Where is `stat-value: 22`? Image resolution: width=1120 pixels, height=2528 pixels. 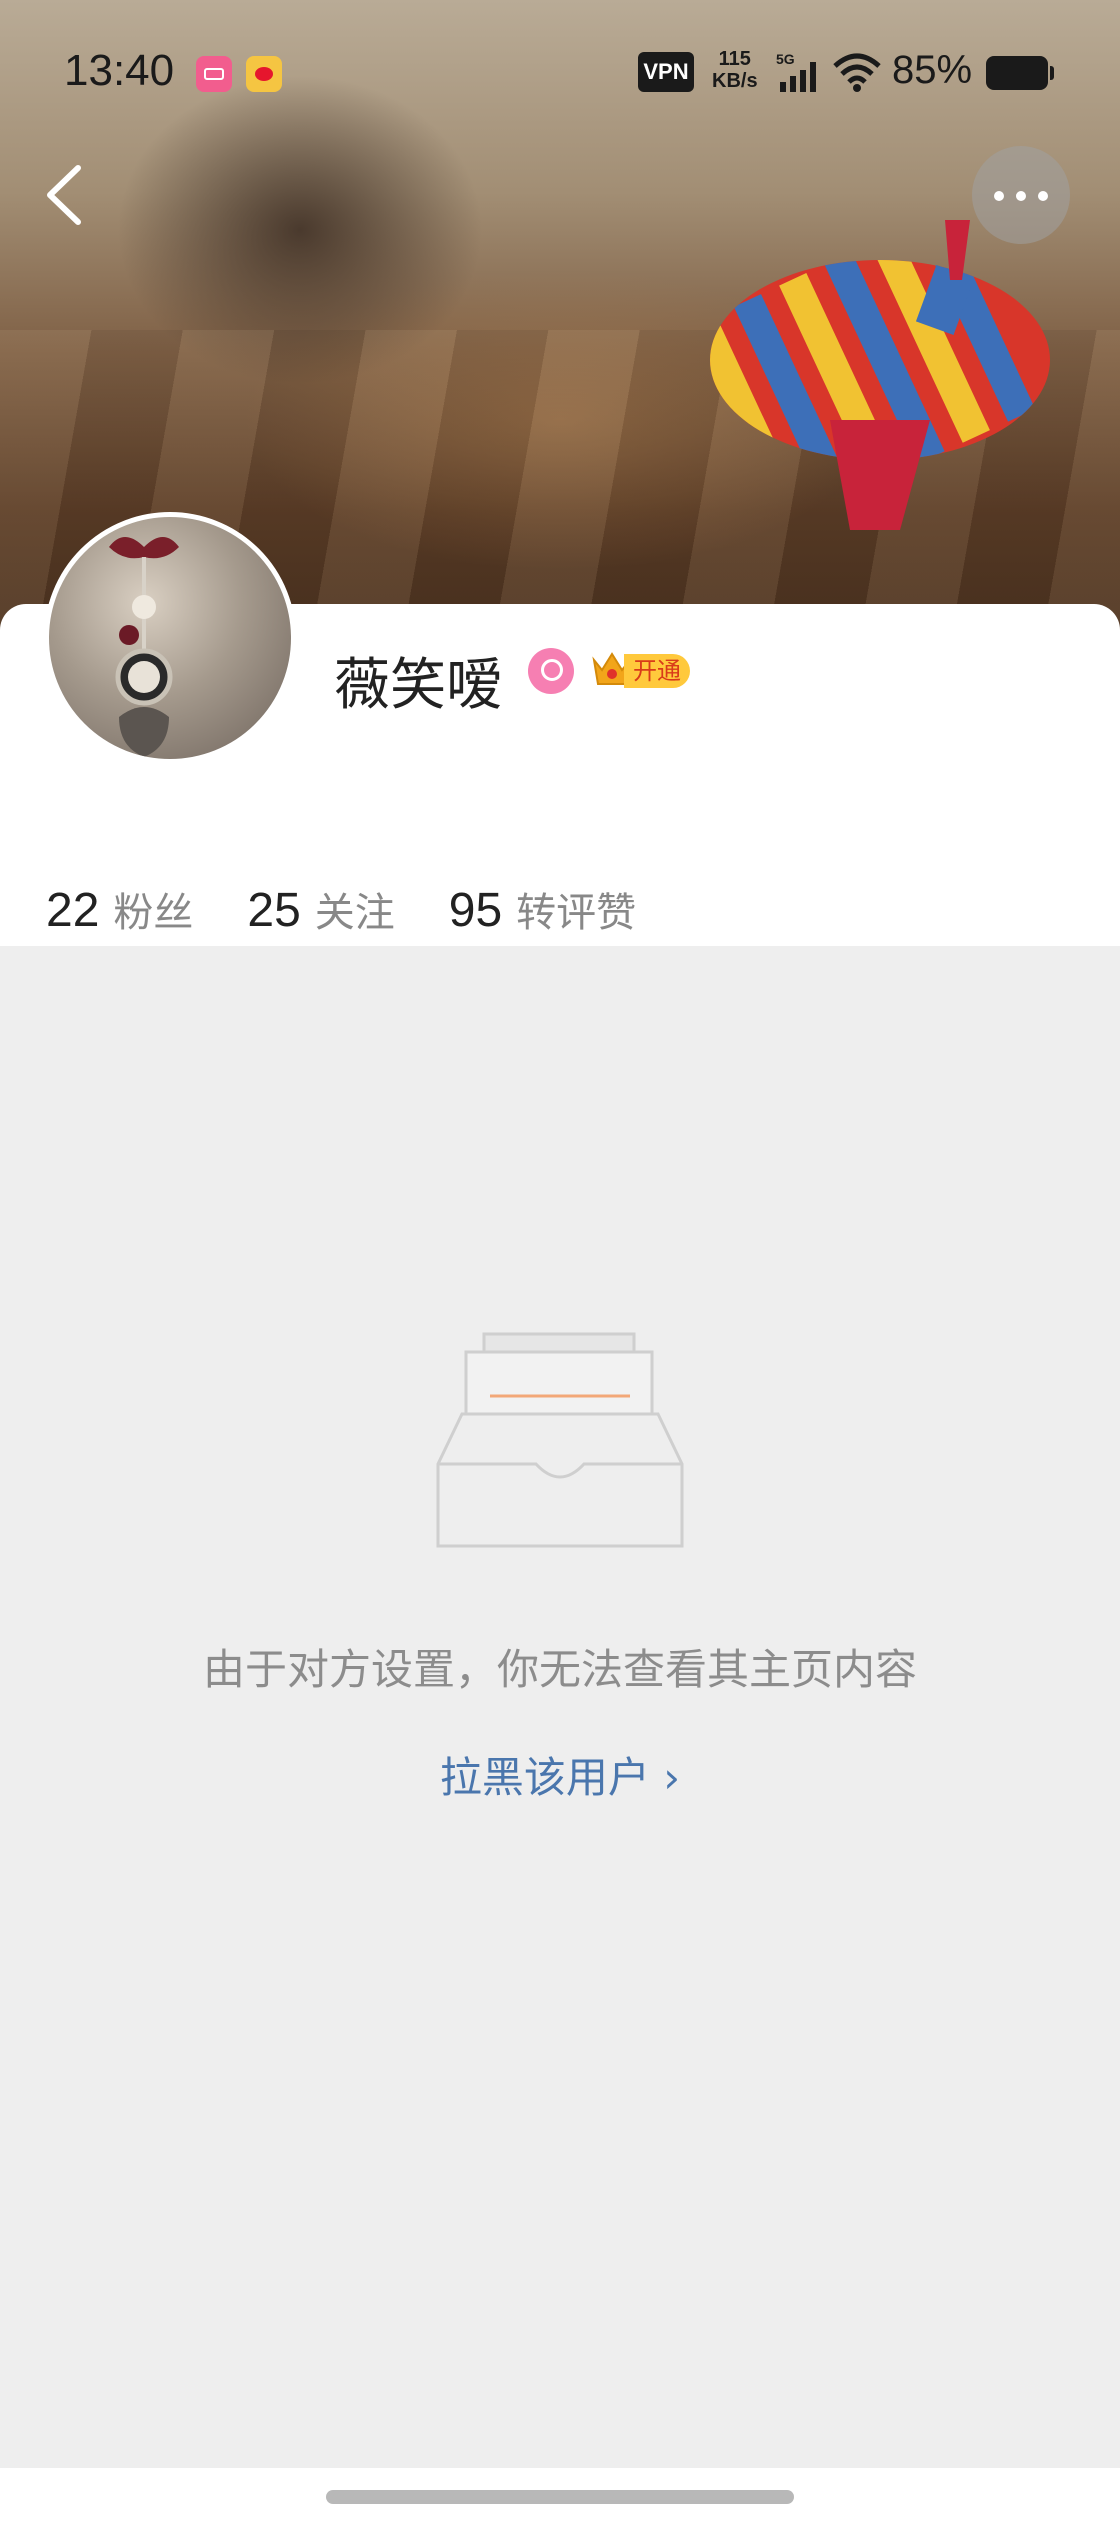
stat-value: 22 is located at coordinates (73, 910).